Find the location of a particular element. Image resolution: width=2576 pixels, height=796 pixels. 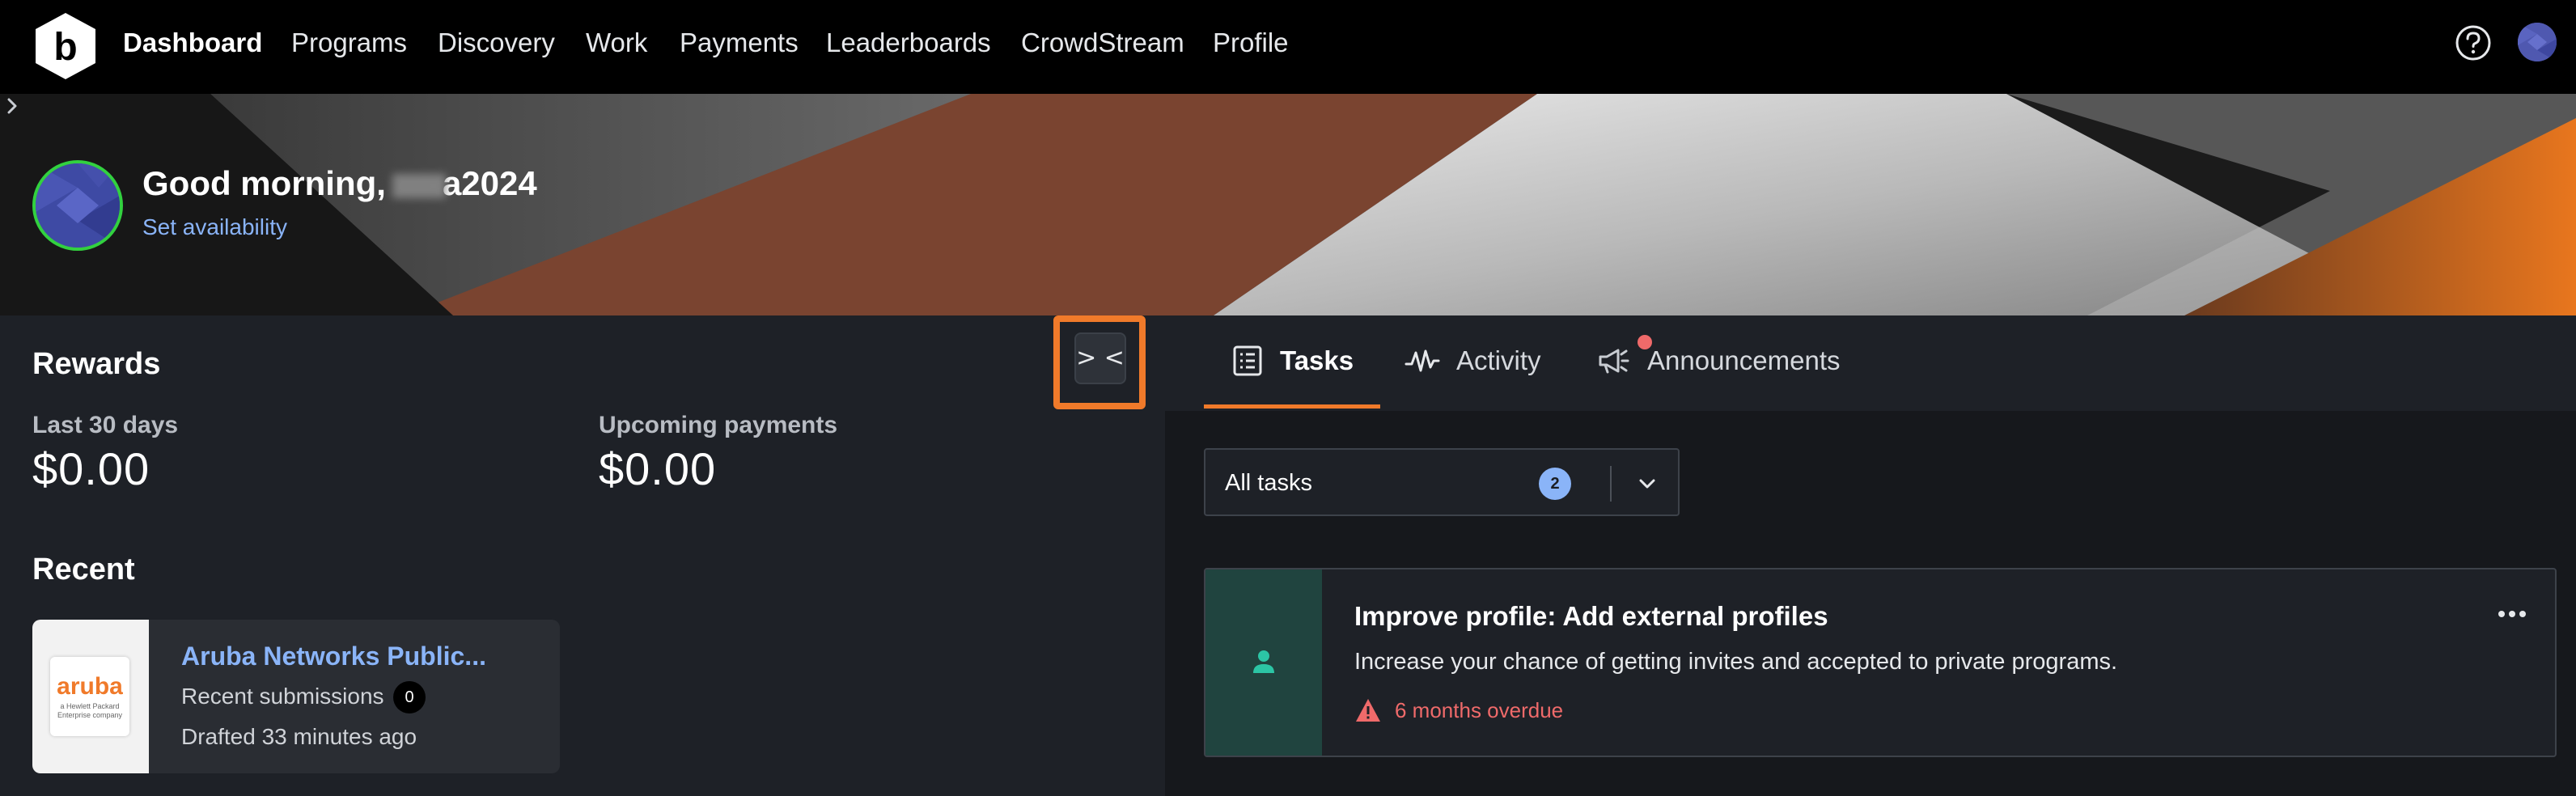

greeting-username: a2024 is located at coordinates (489, 183).